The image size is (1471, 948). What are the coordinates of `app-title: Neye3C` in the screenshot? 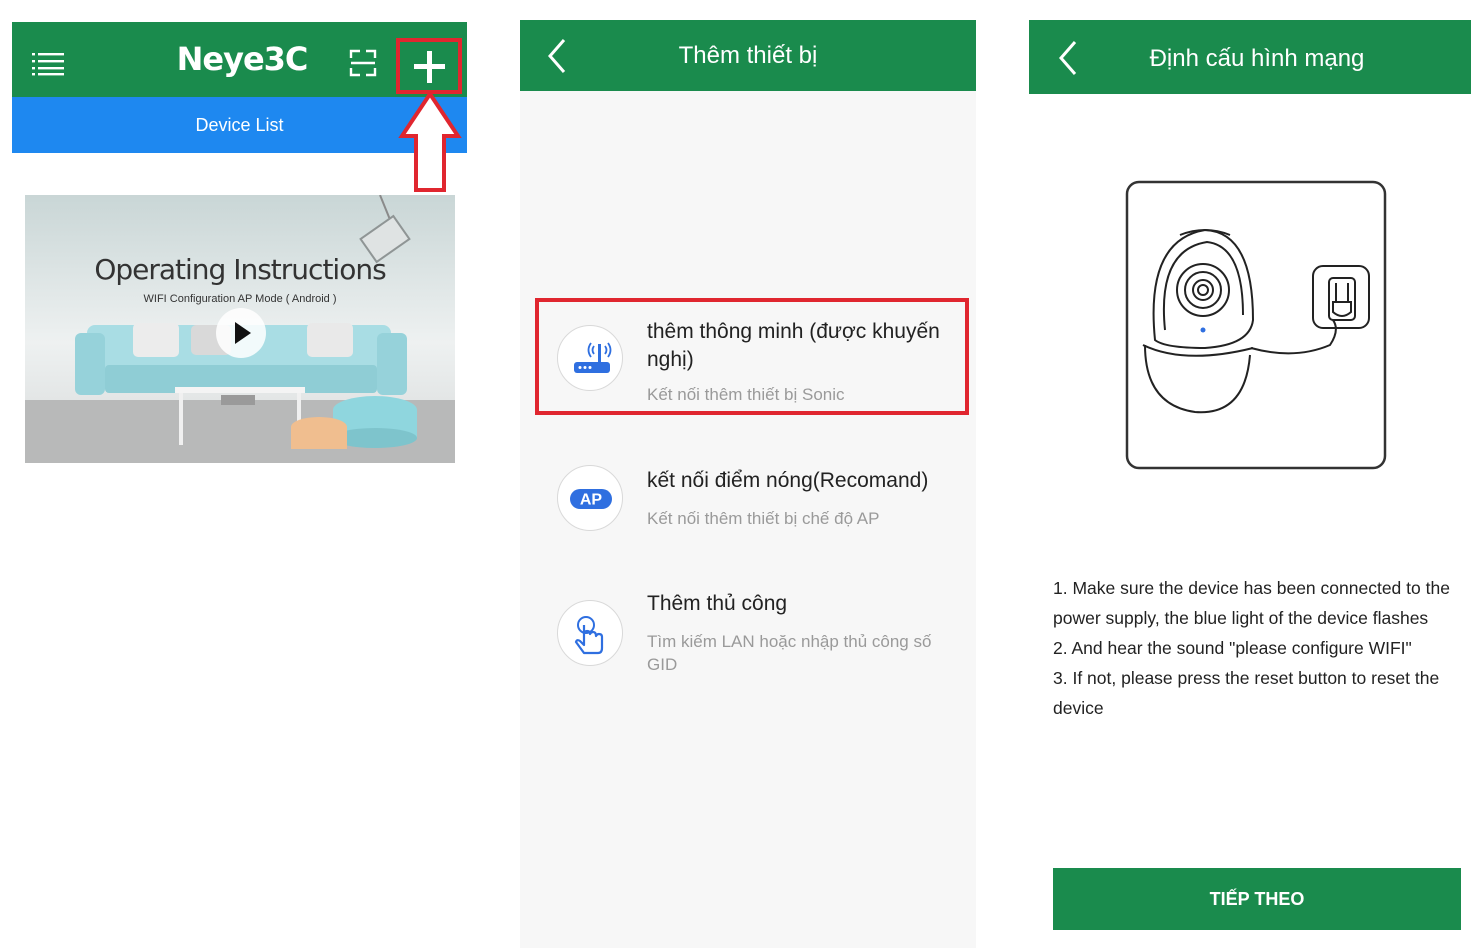 It's located at (242, 59).